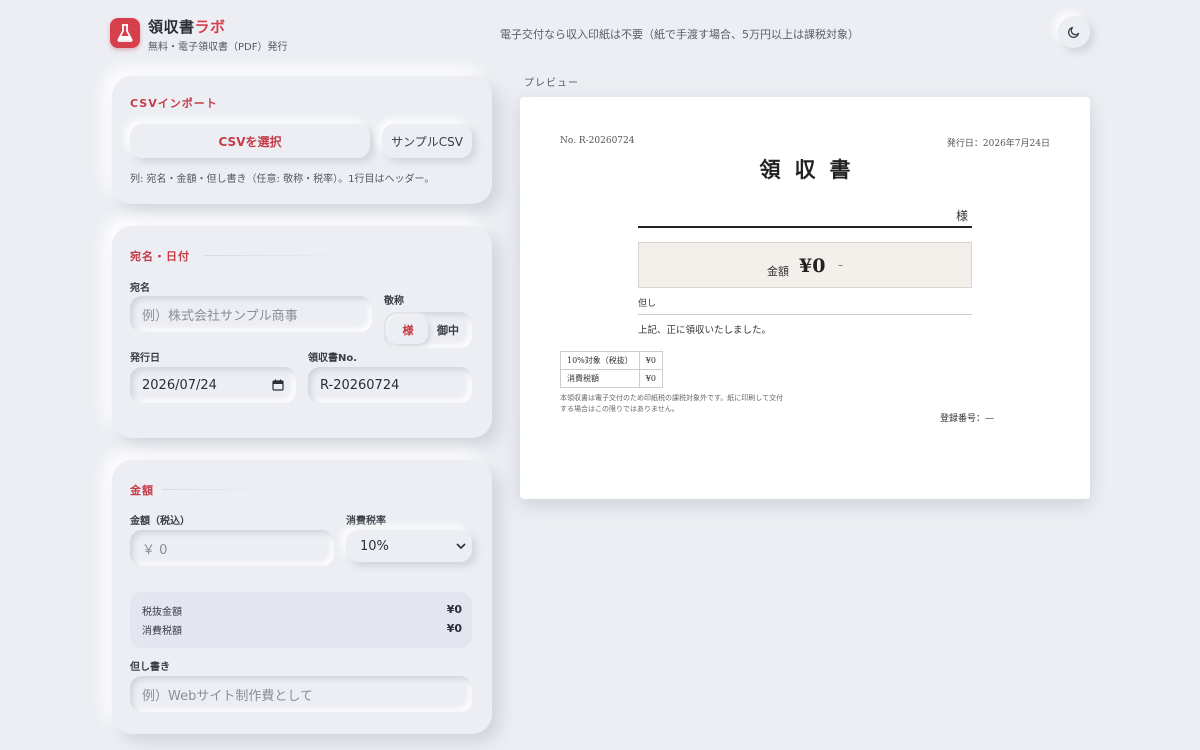 This screenshot has width=1200, height=750. I want to click on preview-registration-number: 登録番号：—, so click(967, 419).